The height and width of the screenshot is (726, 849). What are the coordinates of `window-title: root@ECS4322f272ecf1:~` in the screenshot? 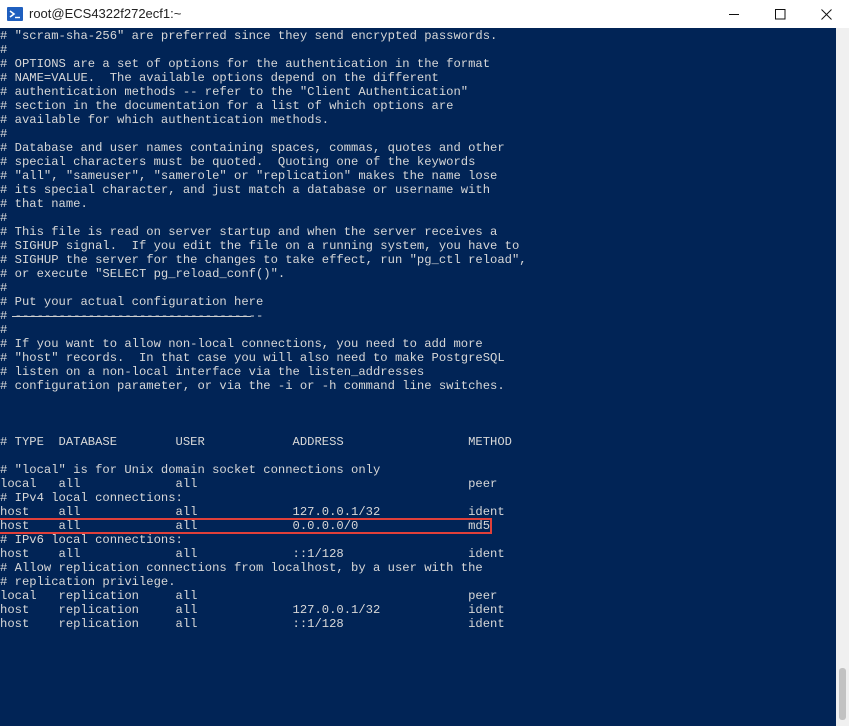 It's located at (105, 13).